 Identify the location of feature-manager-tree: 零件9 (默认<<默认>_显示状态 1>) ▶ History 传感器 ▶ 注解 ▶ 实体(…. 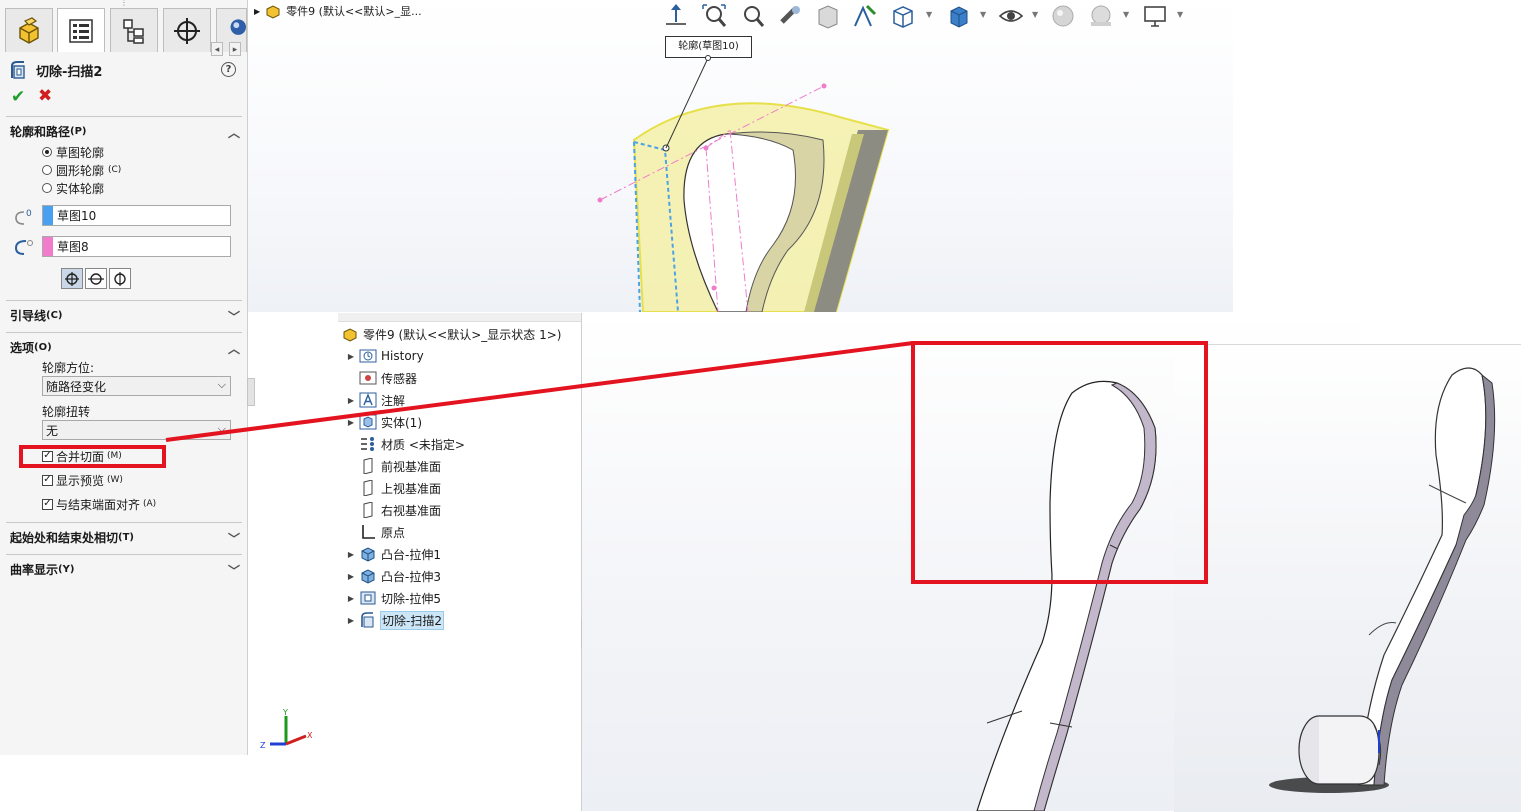
(460, 562).